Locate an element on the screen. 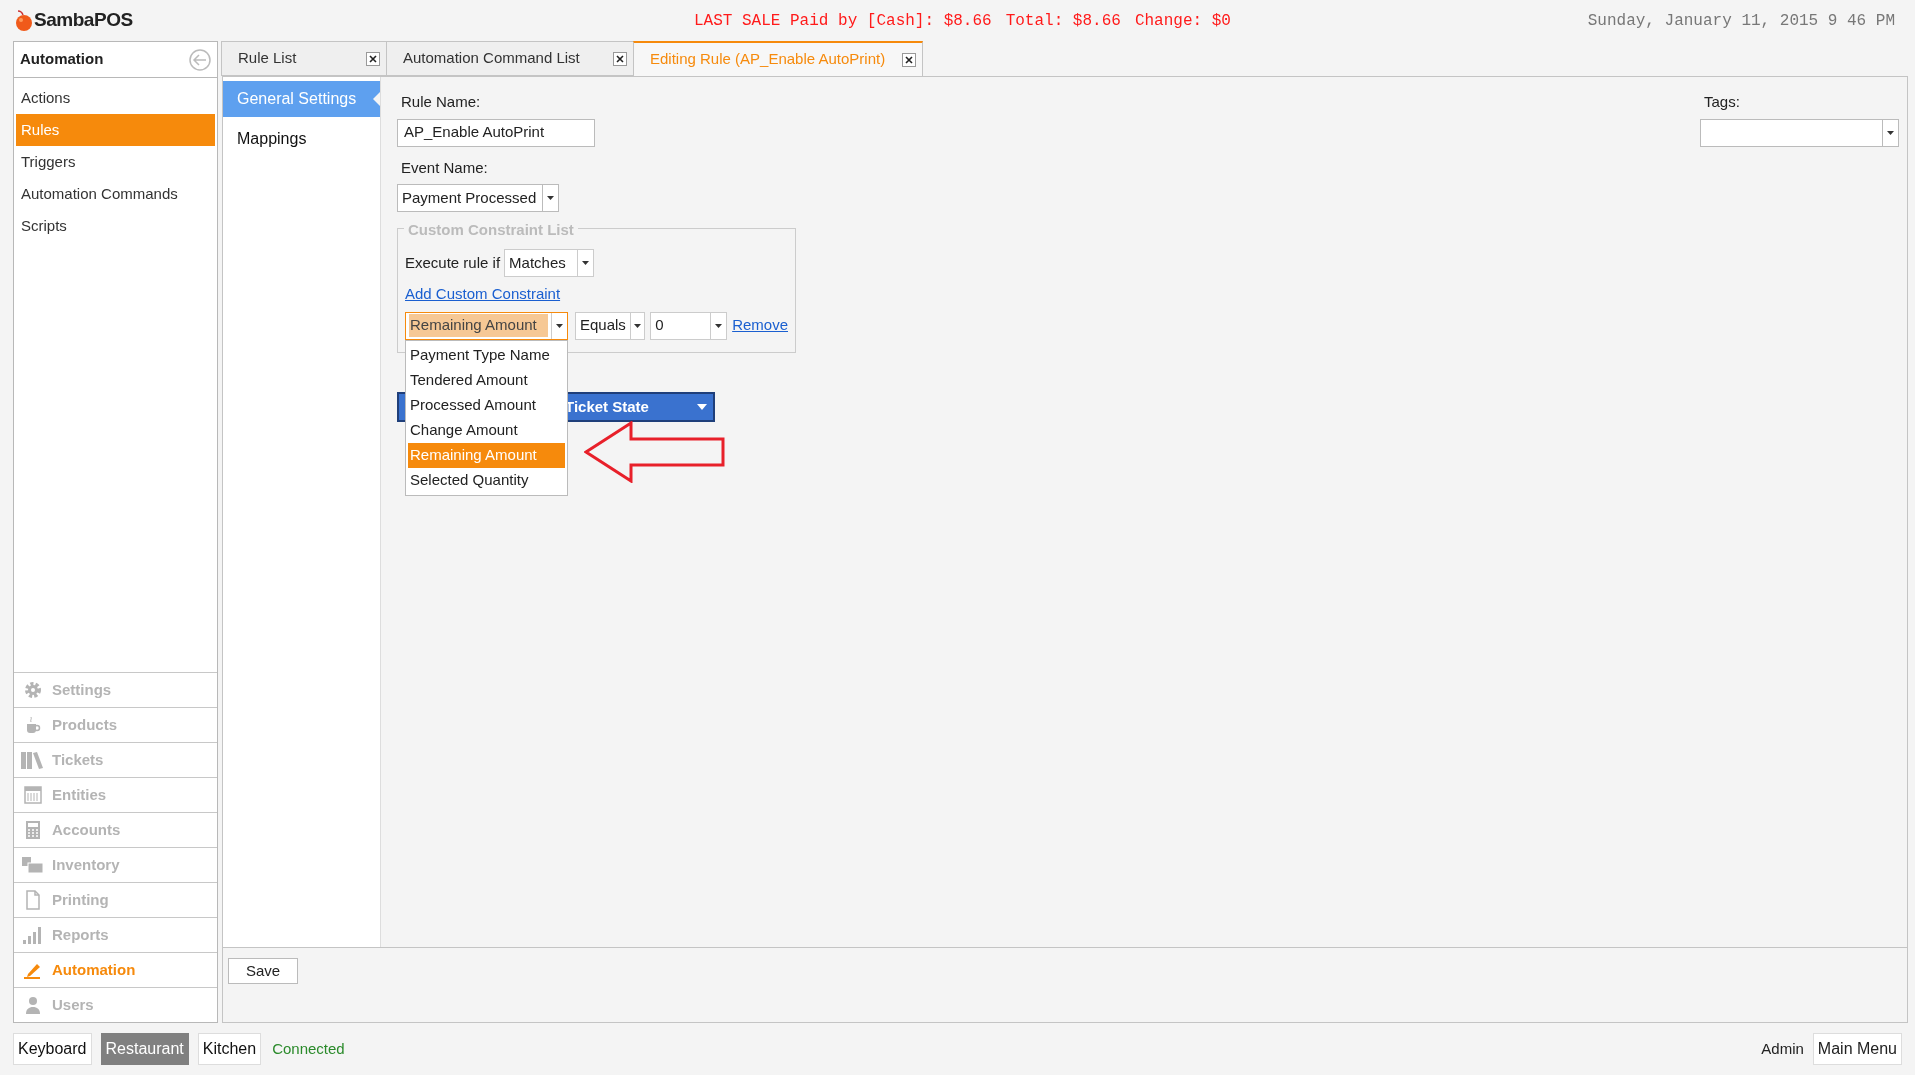  field-label: Tags: is located at coordinates (1722, 102).